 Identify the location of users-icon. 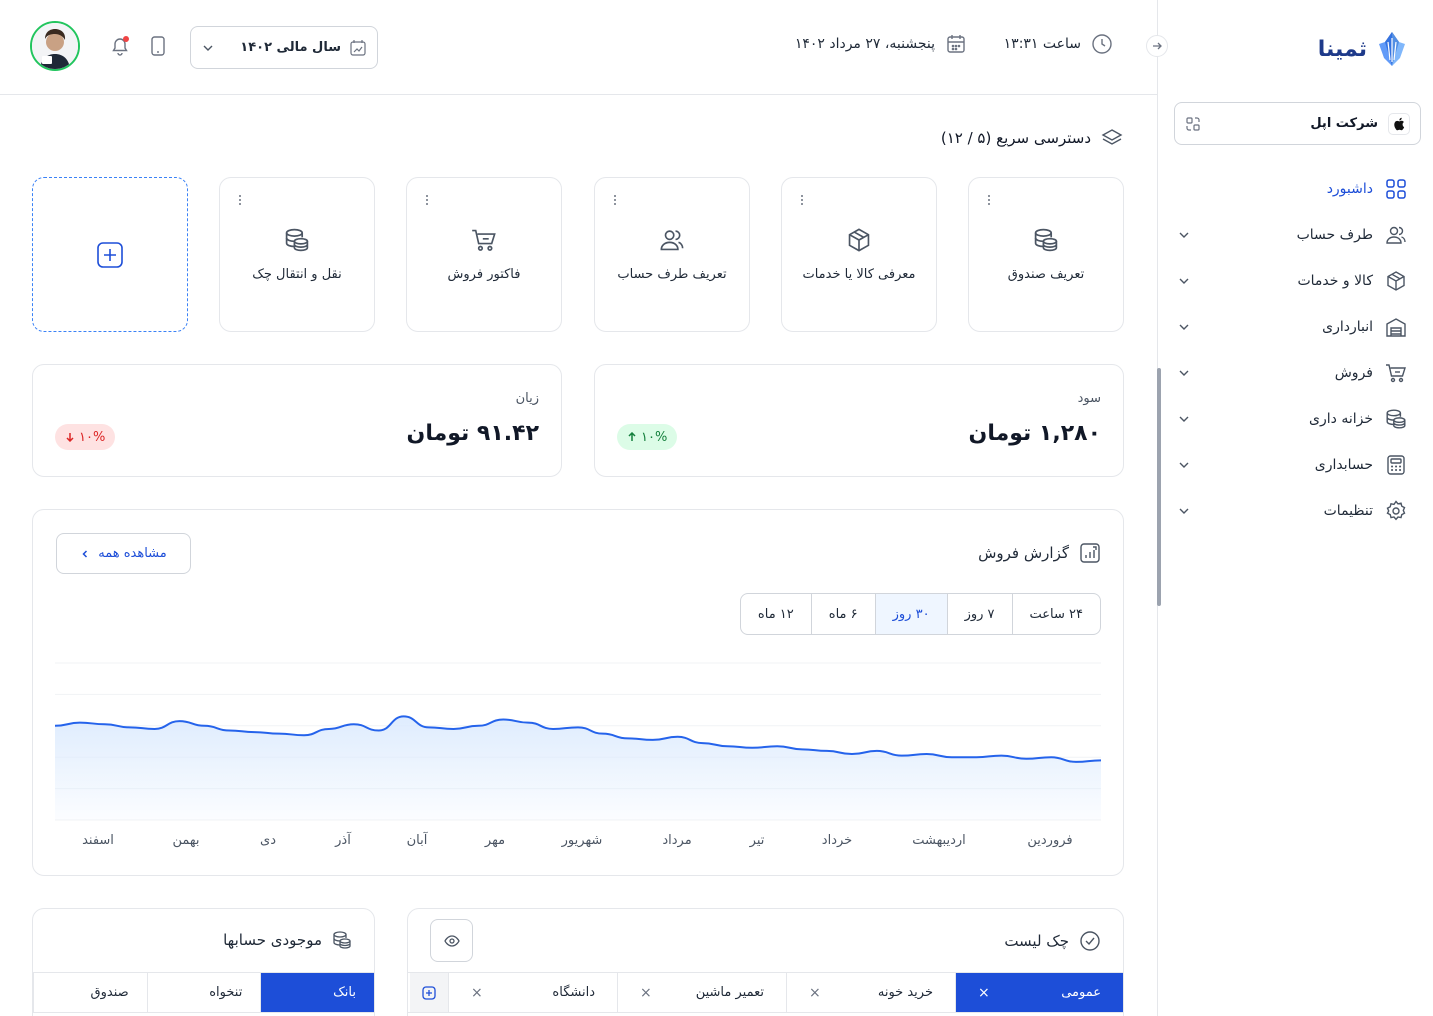
(672, 240).